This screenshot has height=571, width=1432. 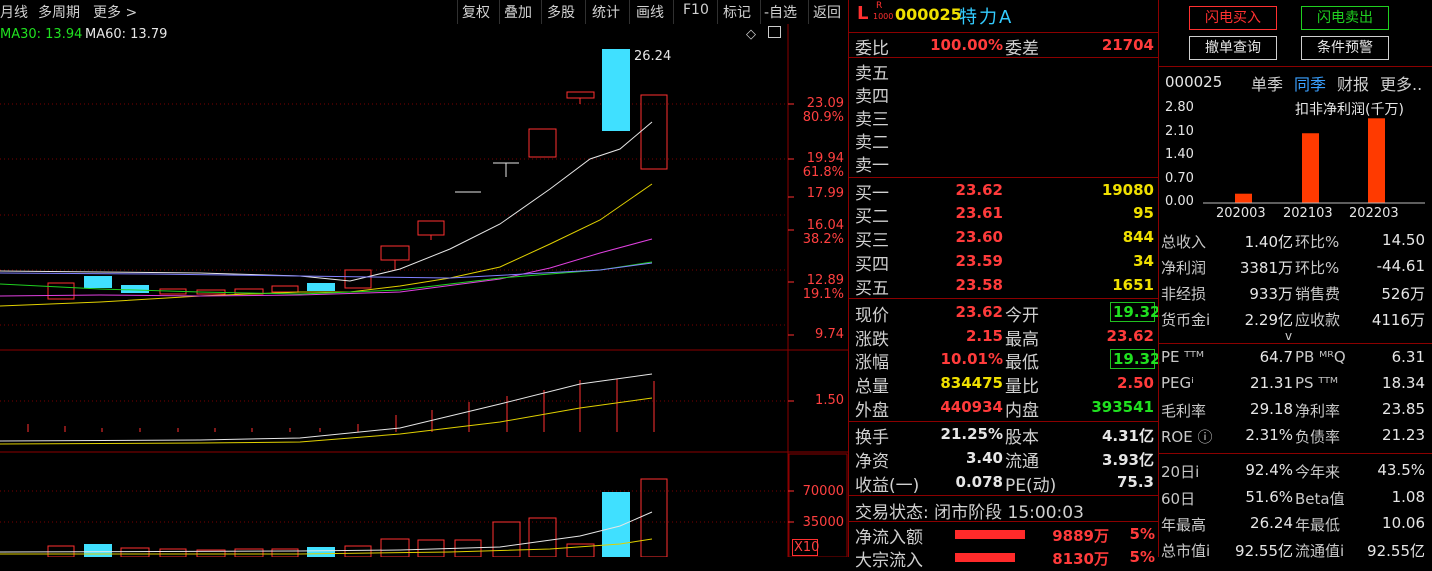 What do you see at coordinates (872, 411) in the screenshot?
I see `stat-label: 外盘` at bounding box center [872, 411].